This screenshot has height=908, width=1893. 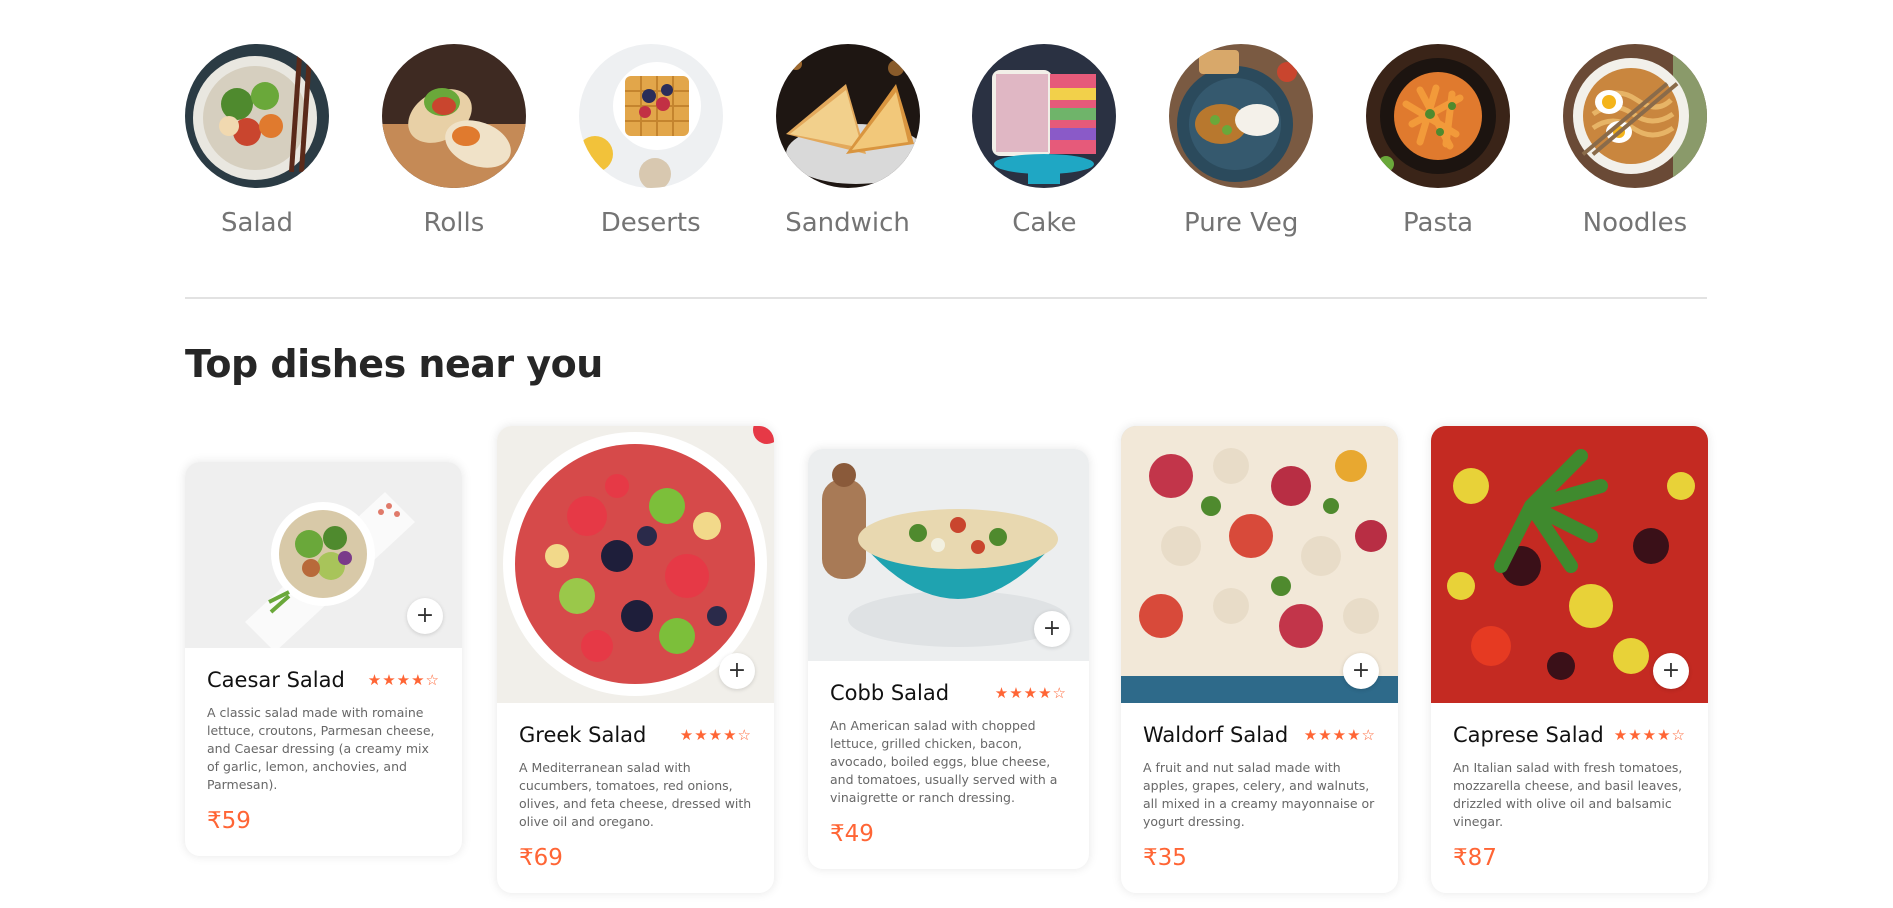 What do you see at coordinates (583, 735) in the screenshot?
I see `dish-name: Greek Salad` at bounding box center [583, 735].